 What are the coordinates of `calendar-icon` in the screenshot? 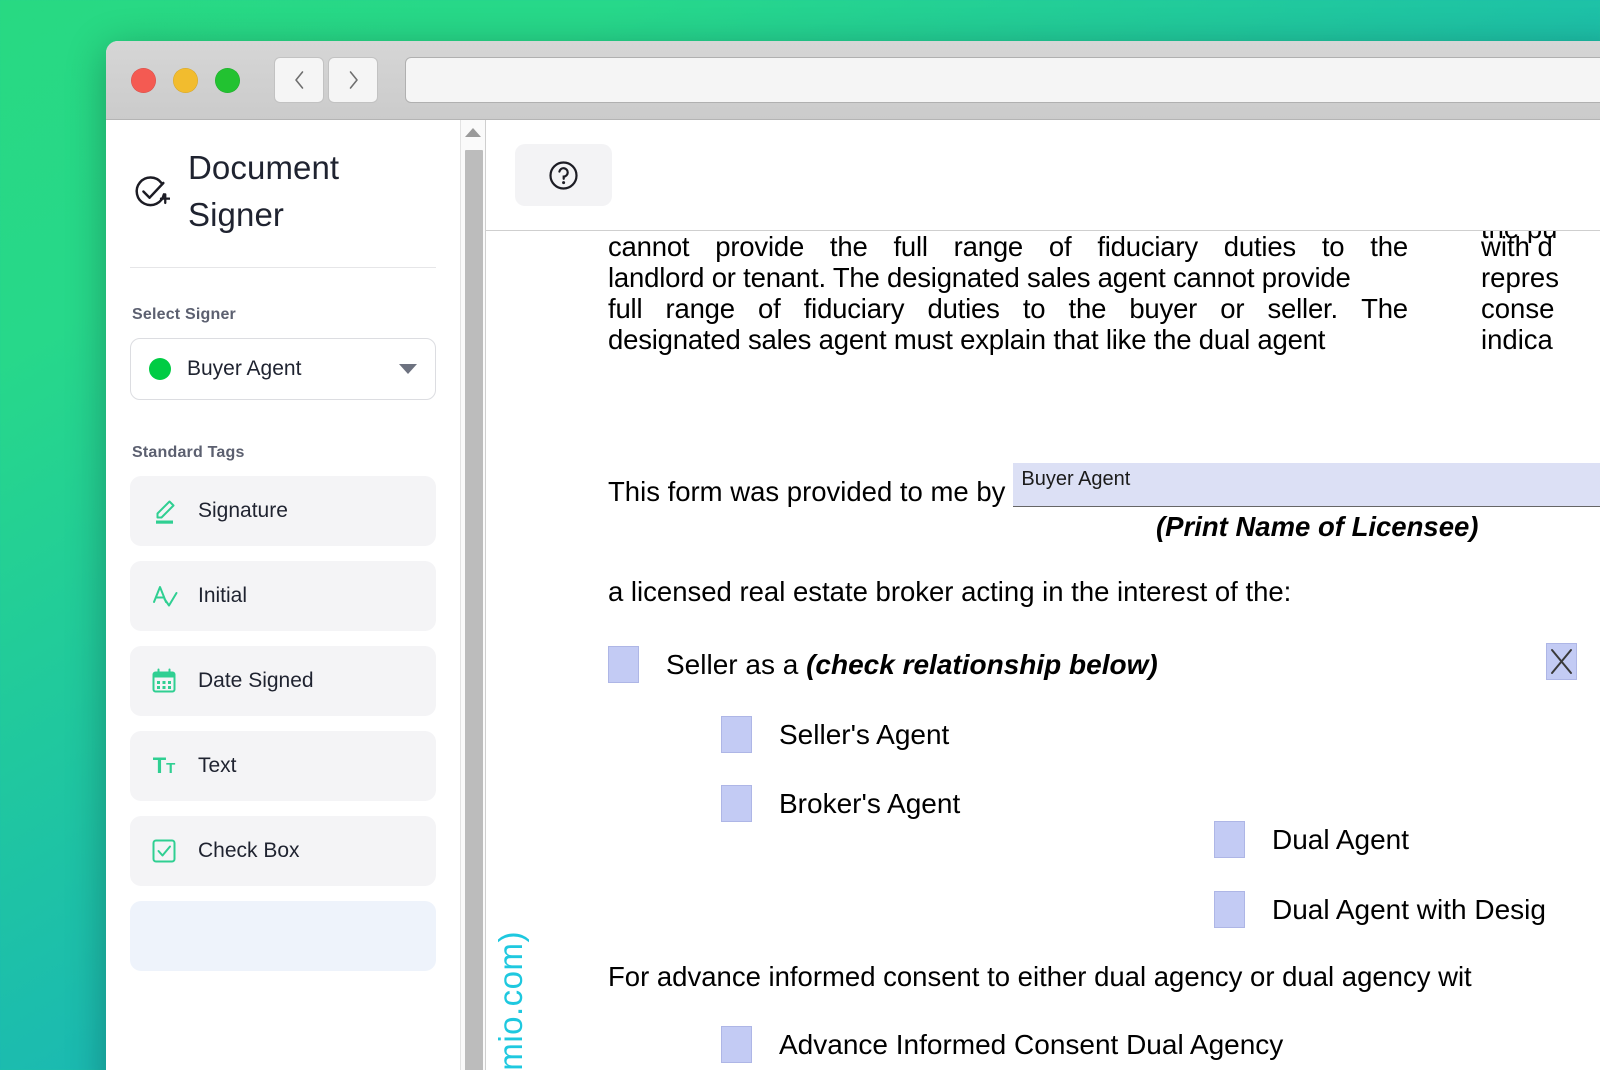 It's located at (164, 681).